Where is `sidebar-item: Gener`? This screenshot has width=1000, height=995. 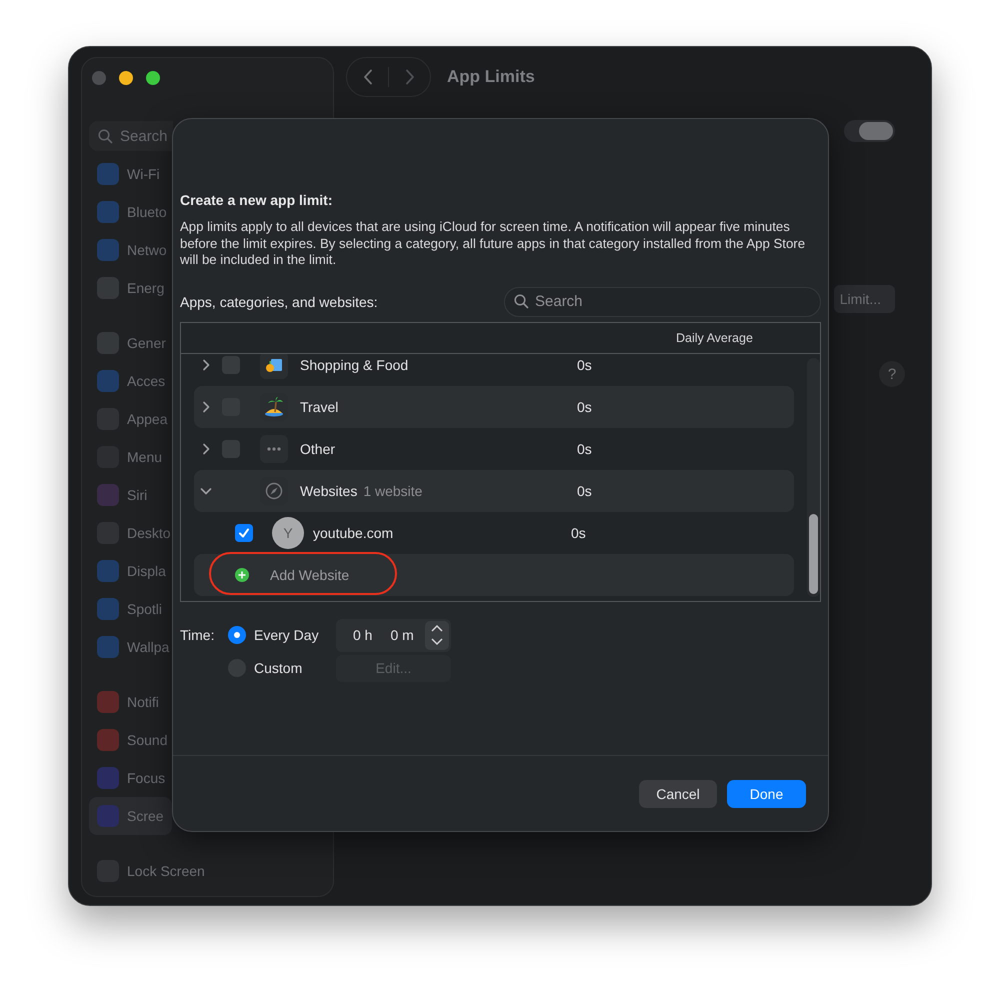 sidebar-item: Gener is located at coordinates (131, 343).